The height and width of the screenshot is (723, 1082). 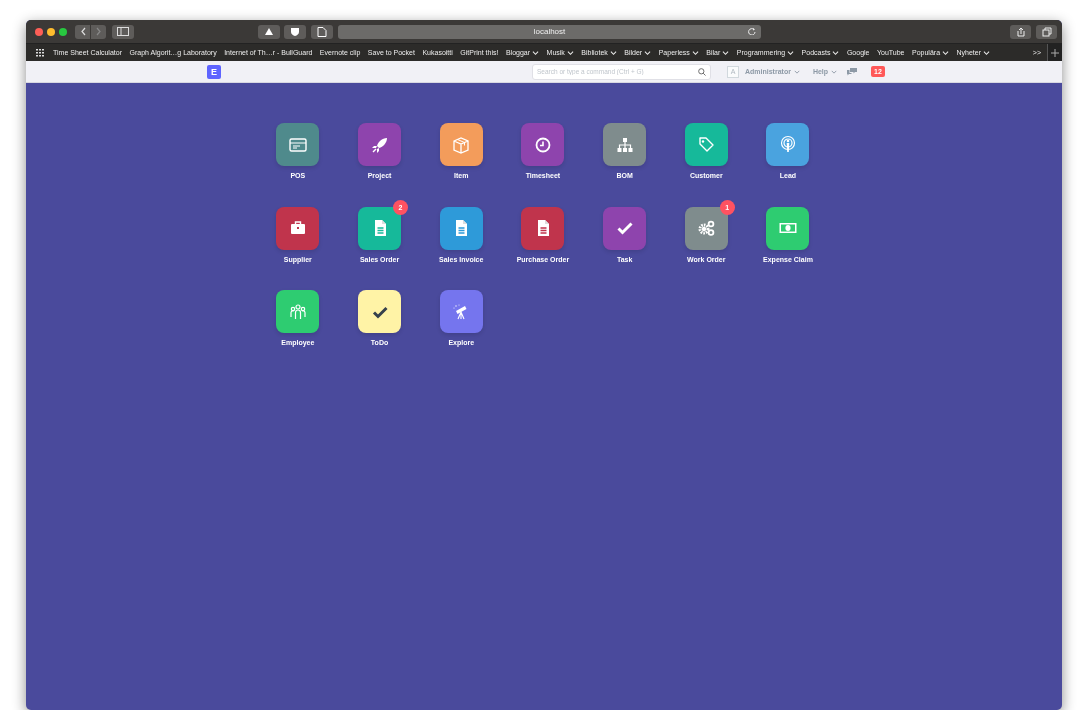 I want to click on address-text: localhost, so click(x=549, y=31).